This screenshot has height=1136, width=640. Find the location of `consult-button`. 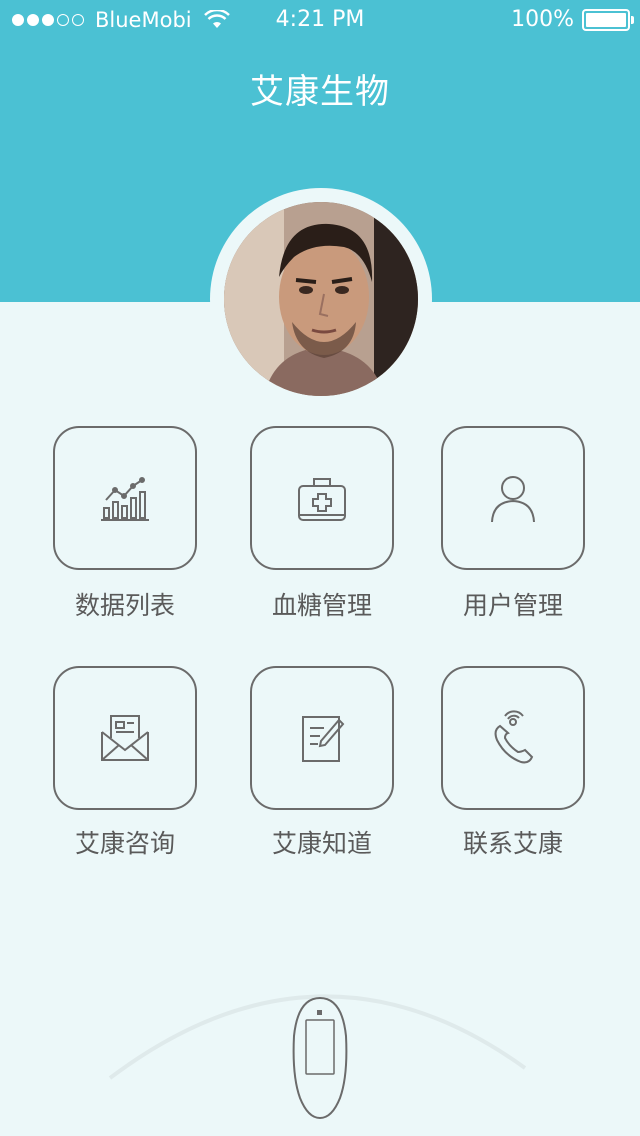

consult-button is located at coordinates (125, 738).